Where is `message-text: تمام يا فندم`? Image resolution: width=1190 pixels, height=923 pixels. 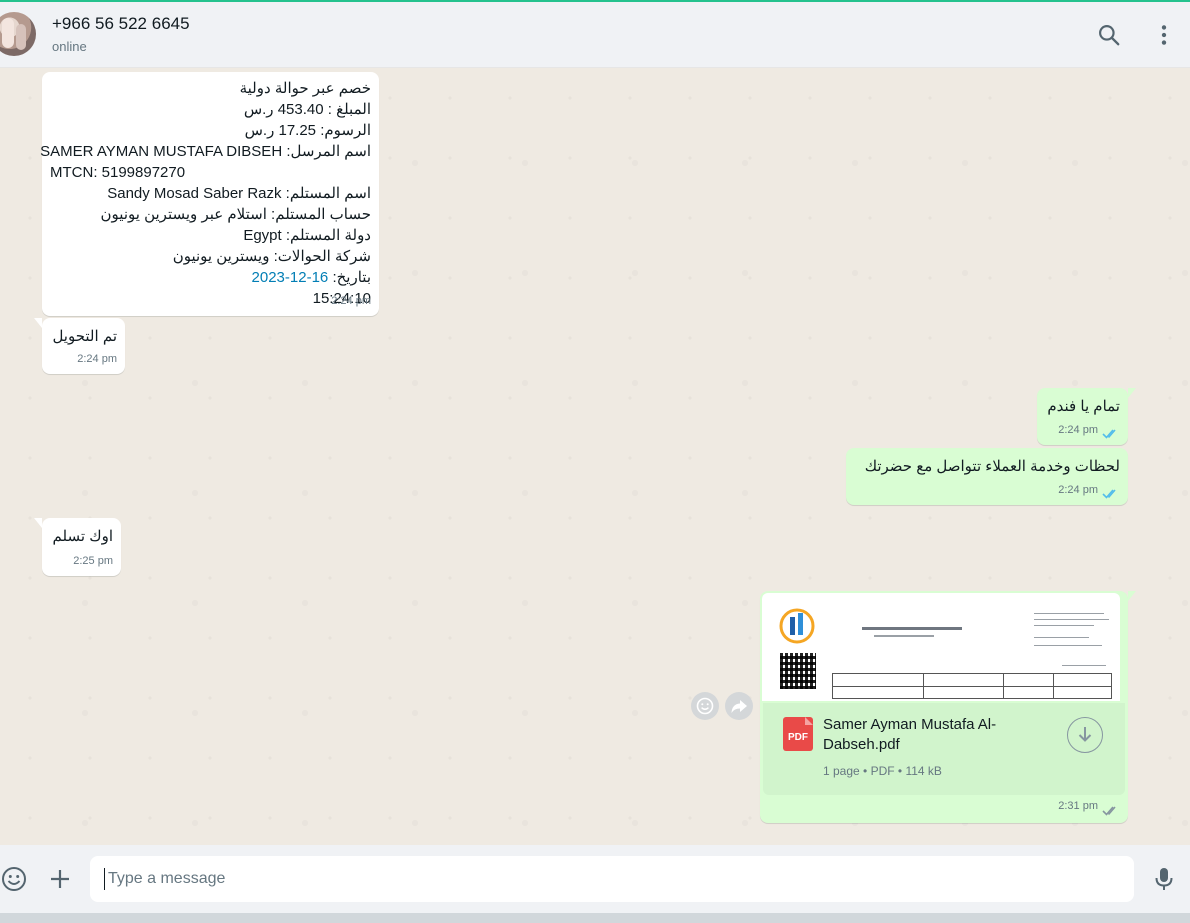 message-text: تمام يا فندم is located at coordinates (1083, 406).